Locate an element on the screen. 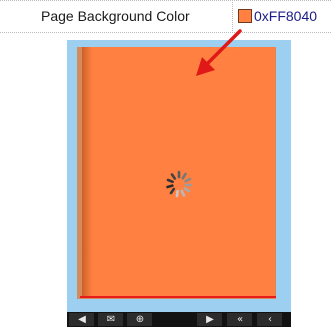 The image size is (332, 327). color-value: 0xFF8040 is located at coordinates (285, 16).